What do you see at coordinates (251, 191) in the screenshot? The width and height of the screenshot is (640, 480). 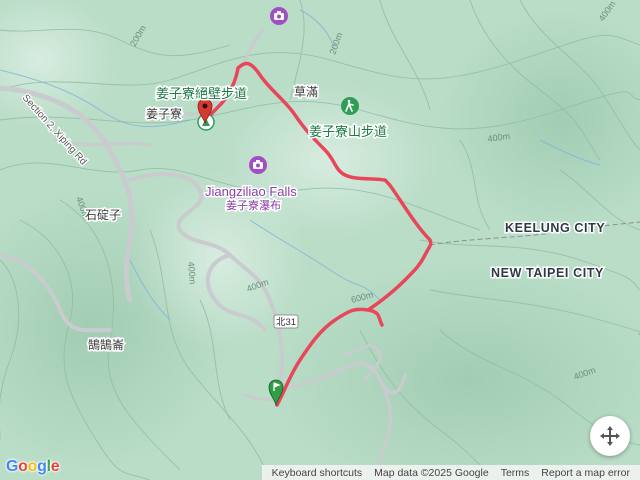 I see `falls-label-en: Jiangziliao Falls` at bounding box center [251, 191].